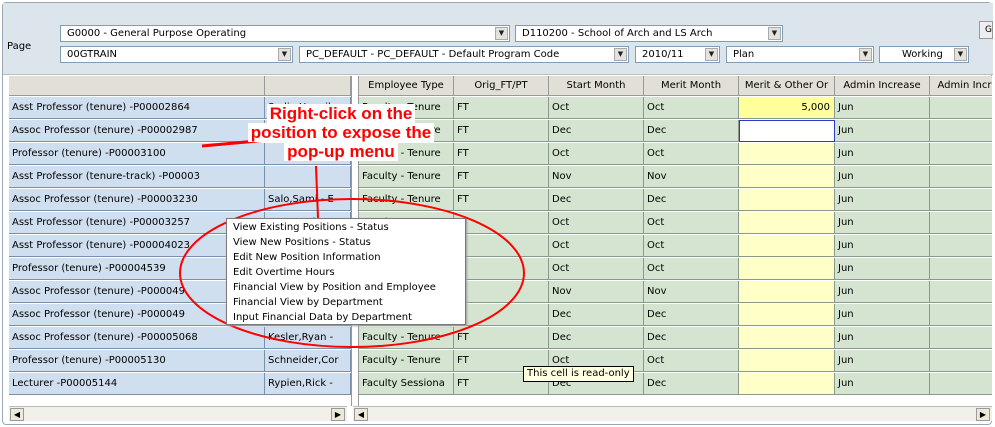  Describe the element at coordinates (346, 317) in the screenshot. I see `context-menu-item: Input Financial Data by Department` at that location.